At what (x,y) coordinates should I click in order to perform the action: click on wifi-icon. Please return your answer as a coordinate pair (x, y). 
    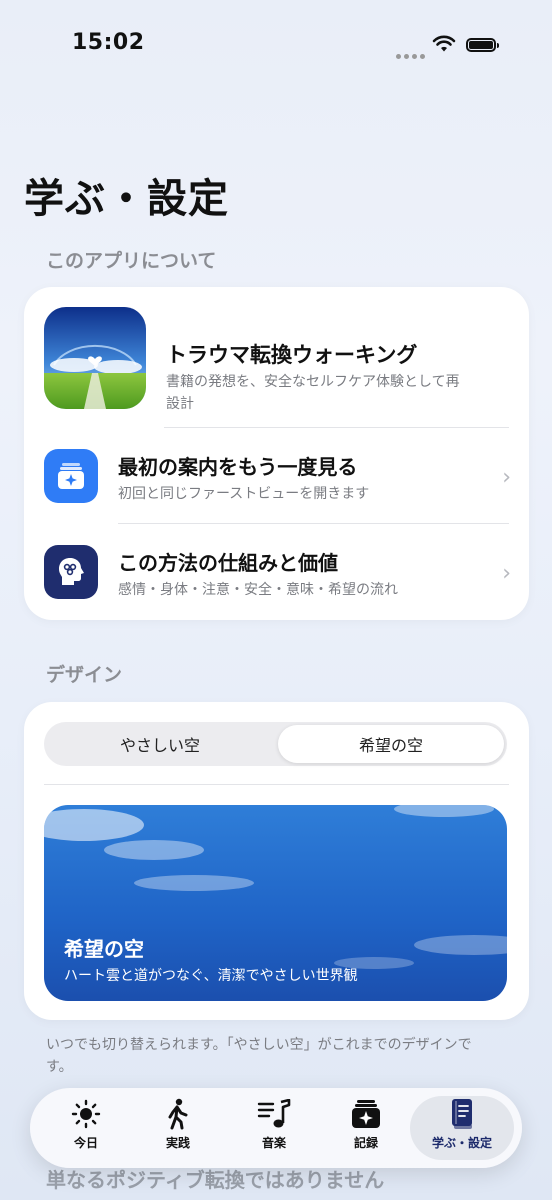
    Looking at the image, I should click on (444, 43).